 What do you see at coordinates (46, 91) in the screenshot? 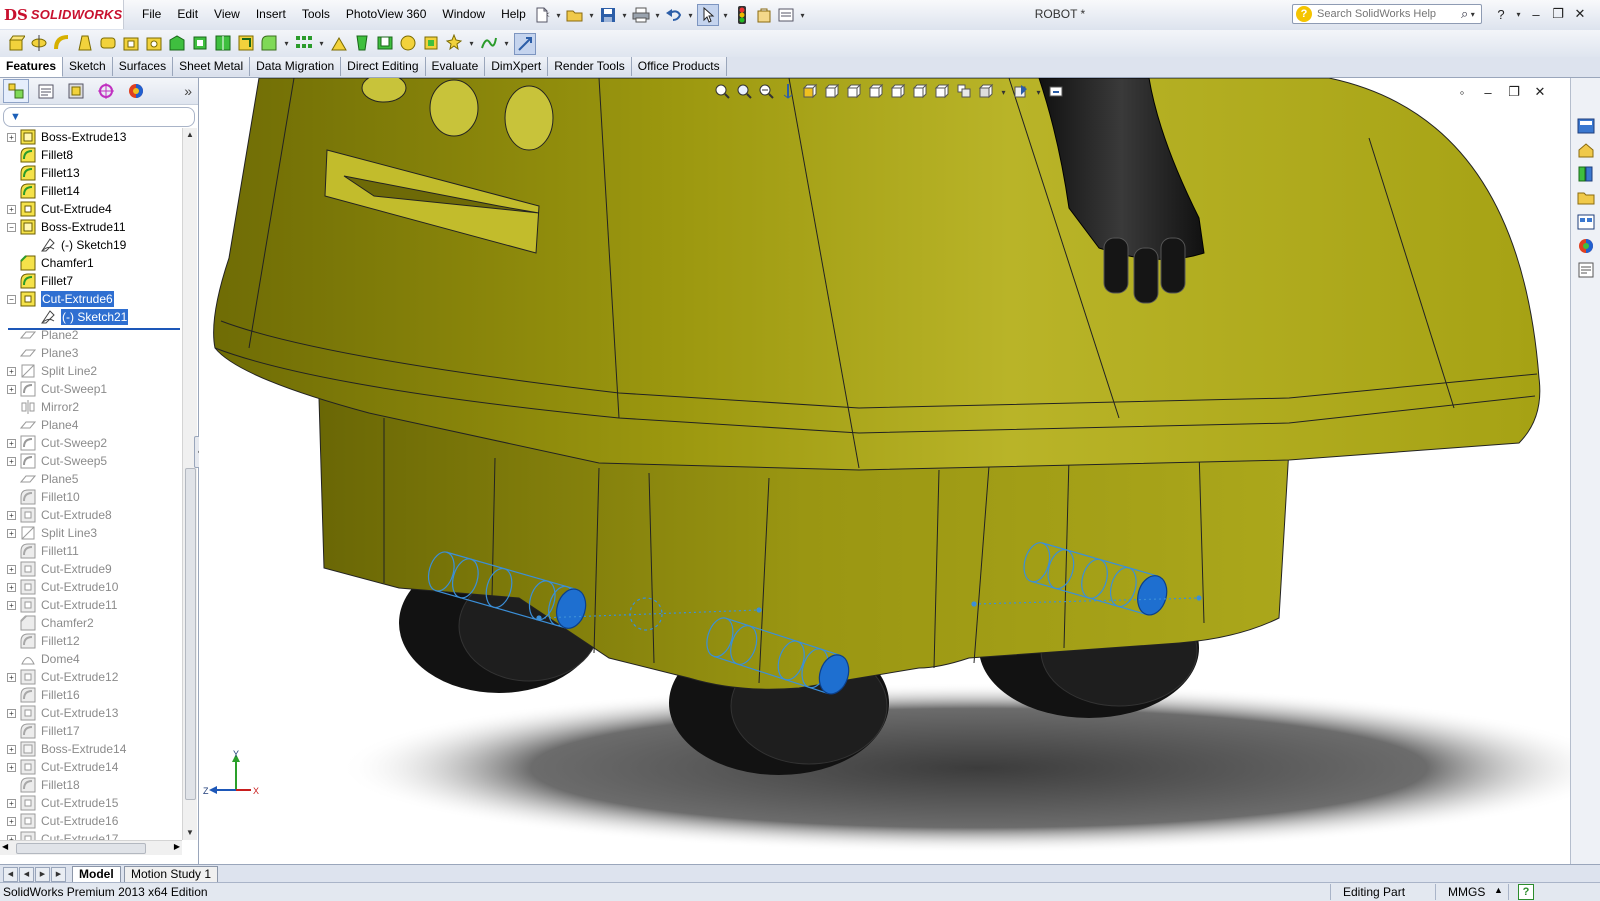
I see `property-manager-tab-icon` at bounding box center [46, 91].